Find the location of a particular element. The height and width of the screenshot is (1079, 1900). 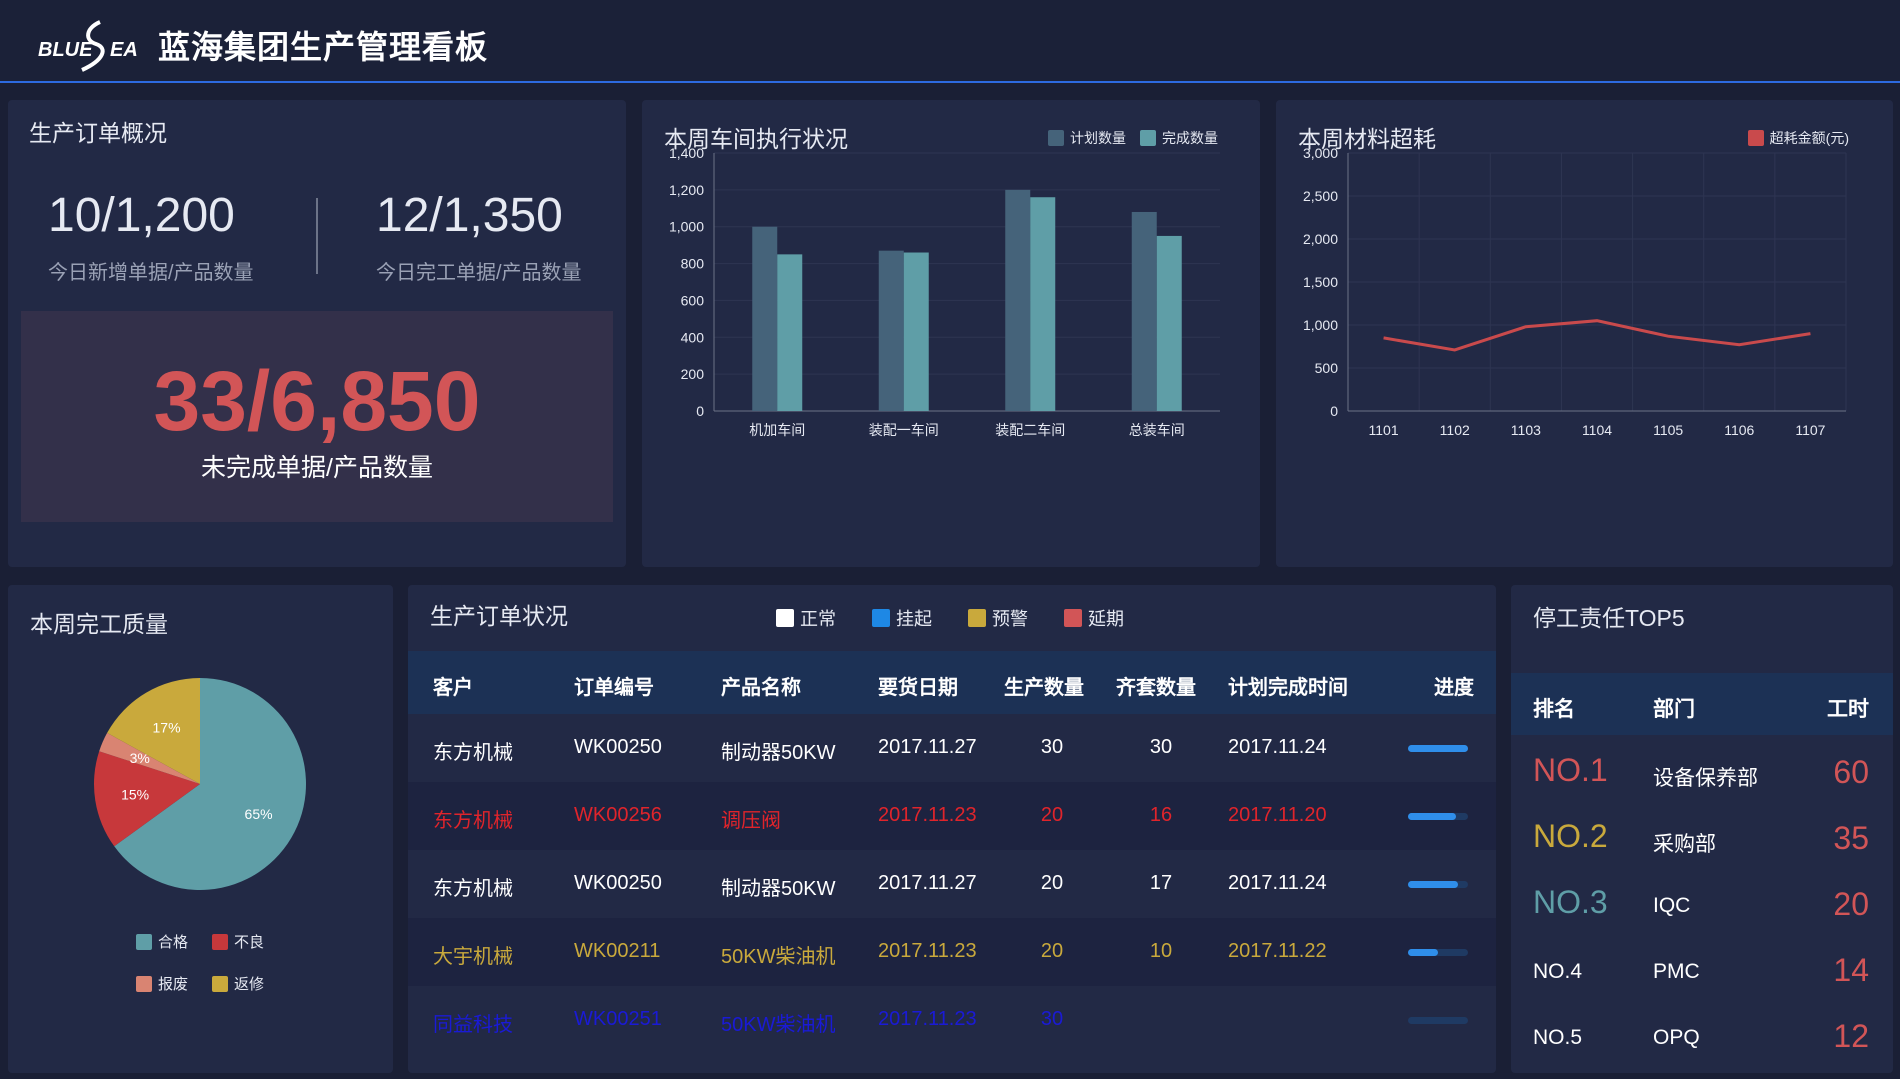

bluesea-logo: BLUE EA is located at coordinates (88, 46).